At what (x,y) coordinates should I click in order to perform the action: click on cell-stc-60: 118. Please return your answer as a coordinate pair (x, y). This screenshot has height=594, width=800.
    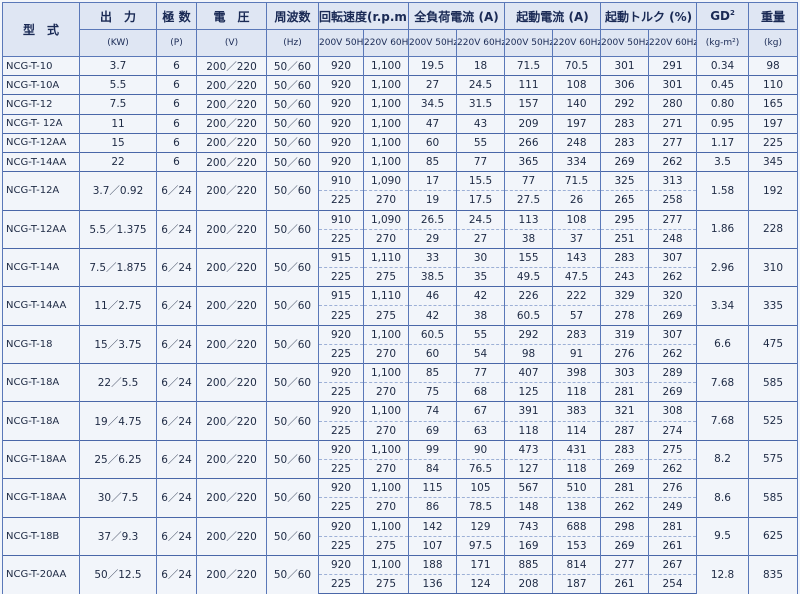
    Looking at the image, I should click on (577, 392).